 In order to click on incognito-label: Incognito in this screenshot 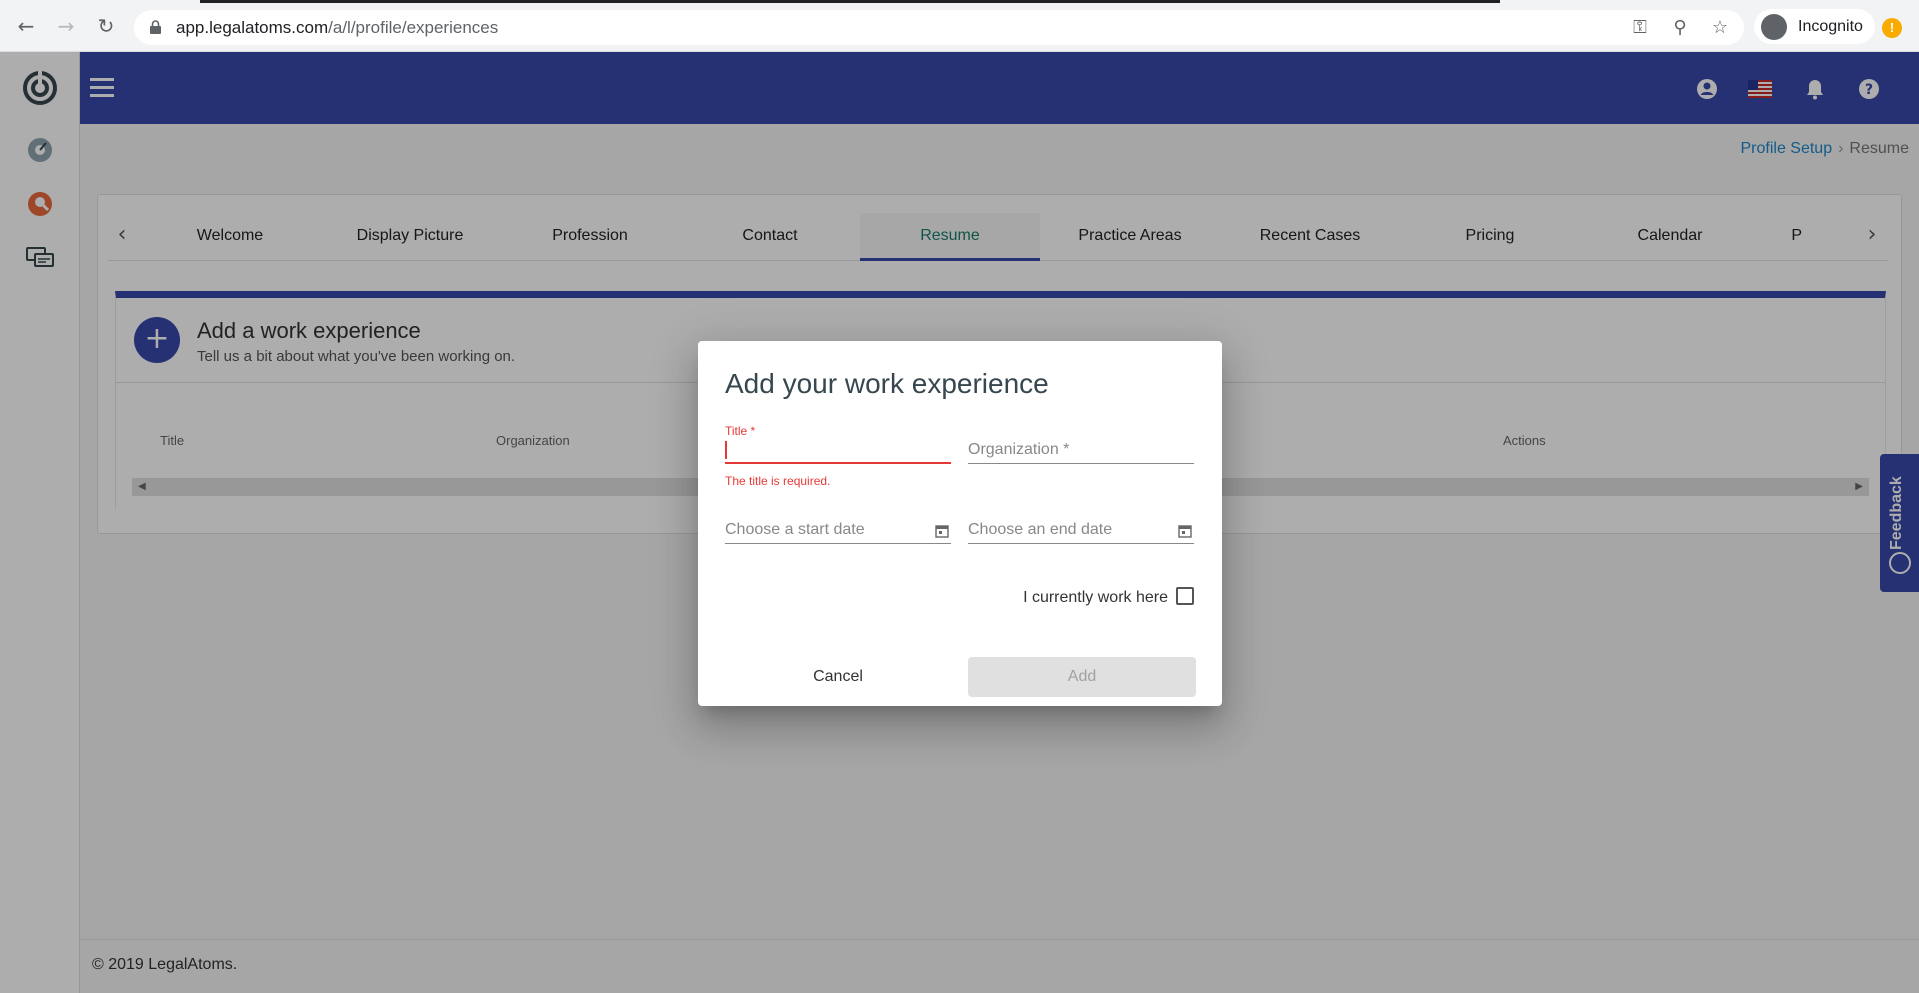, I will do `click(1830, 26)`.